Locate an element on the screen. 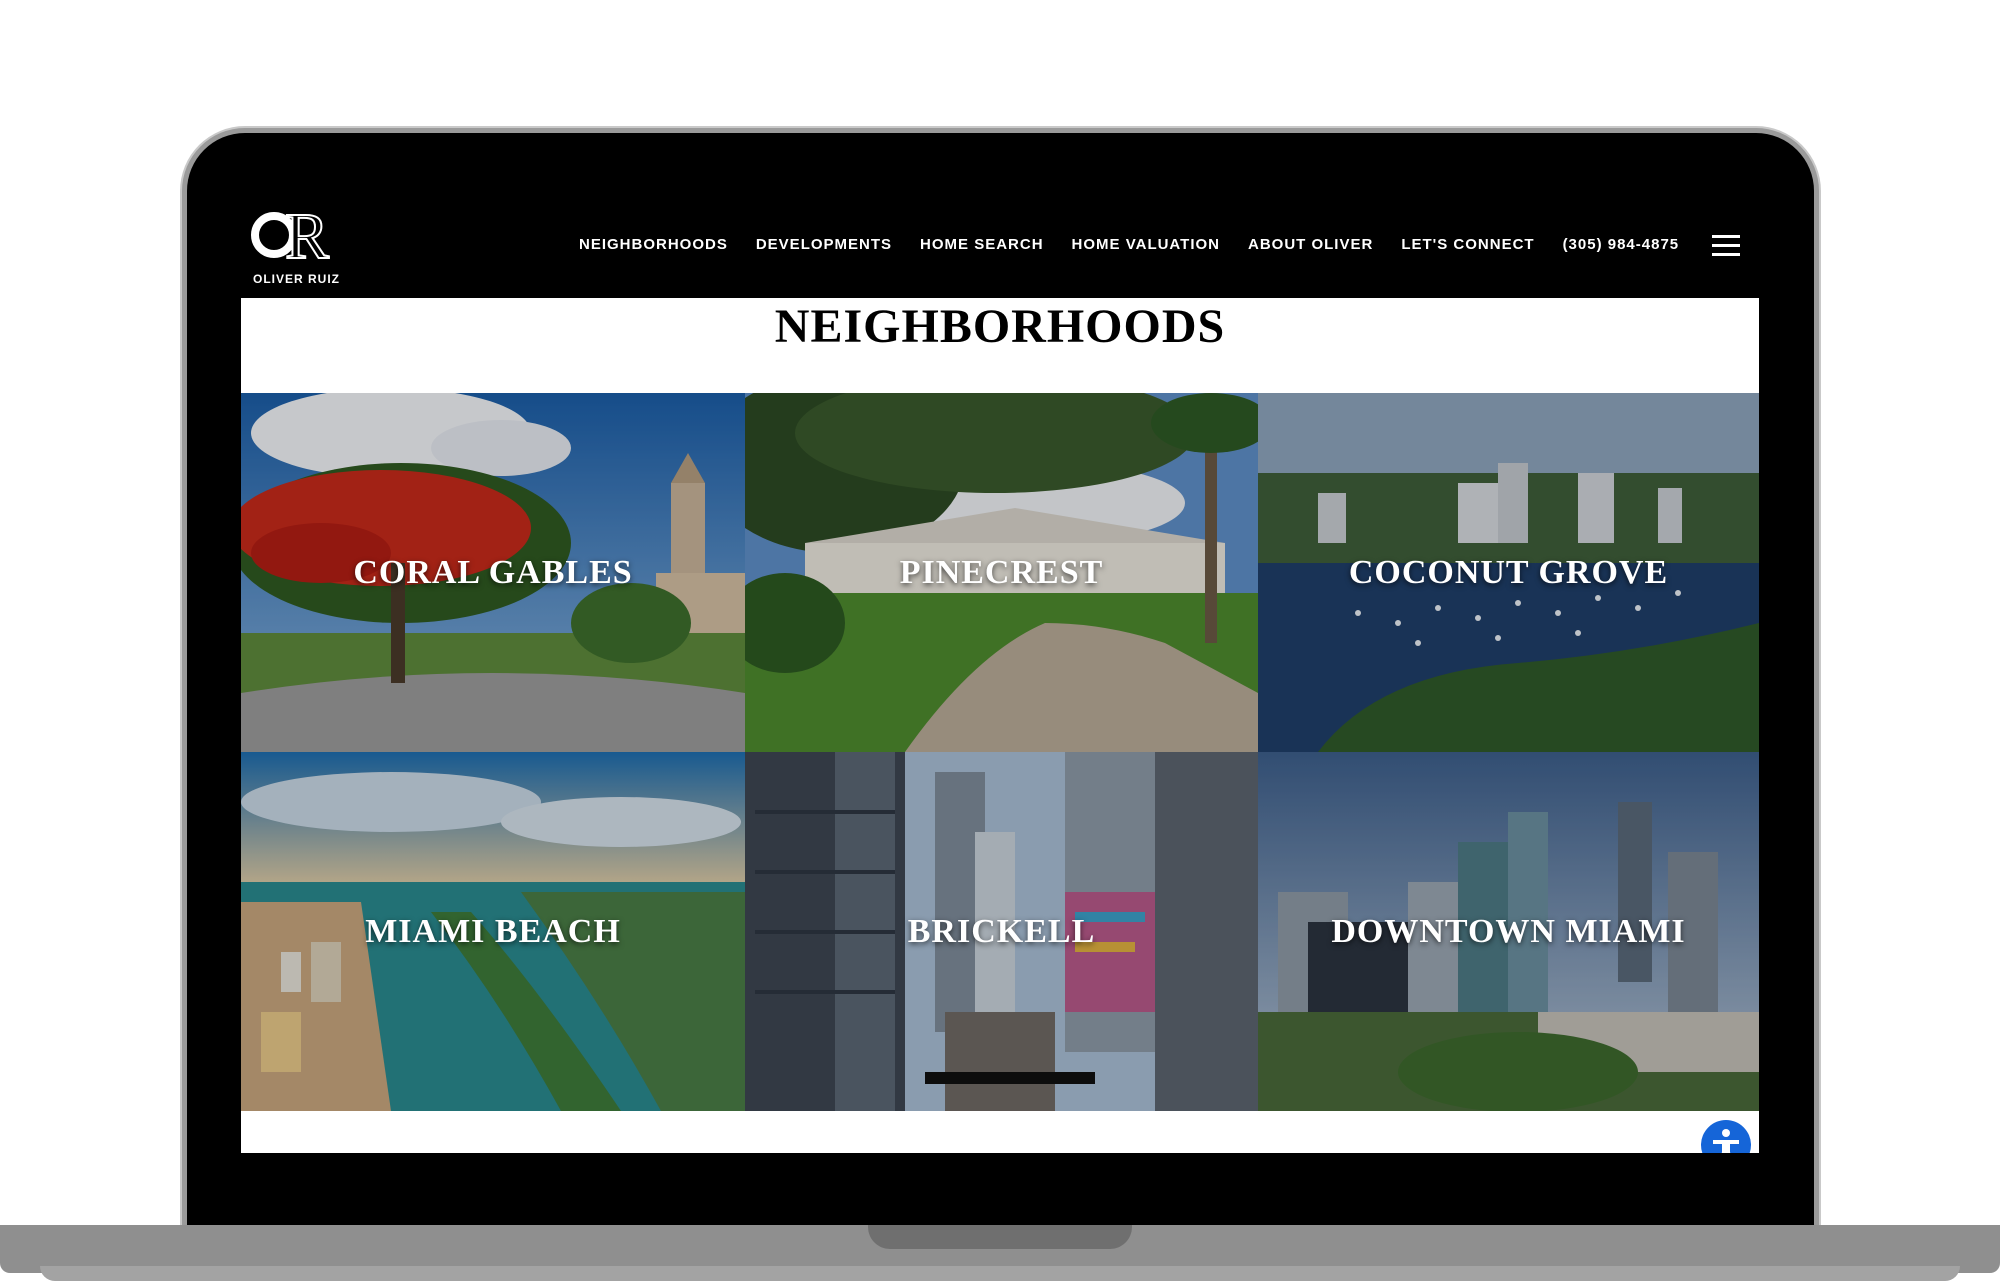 The height and width of the screenshot is (1281, 2000). neighborhood-tile-pinecrest: PINECREST is located at coordinates (1001, 572).